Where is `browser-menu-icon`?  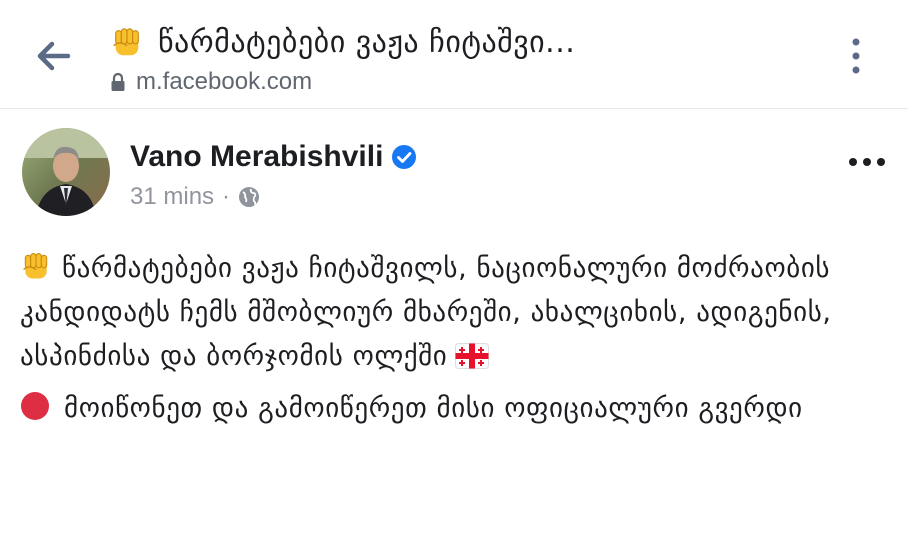
browser-menu-icon is located at coordinates (856, 56).